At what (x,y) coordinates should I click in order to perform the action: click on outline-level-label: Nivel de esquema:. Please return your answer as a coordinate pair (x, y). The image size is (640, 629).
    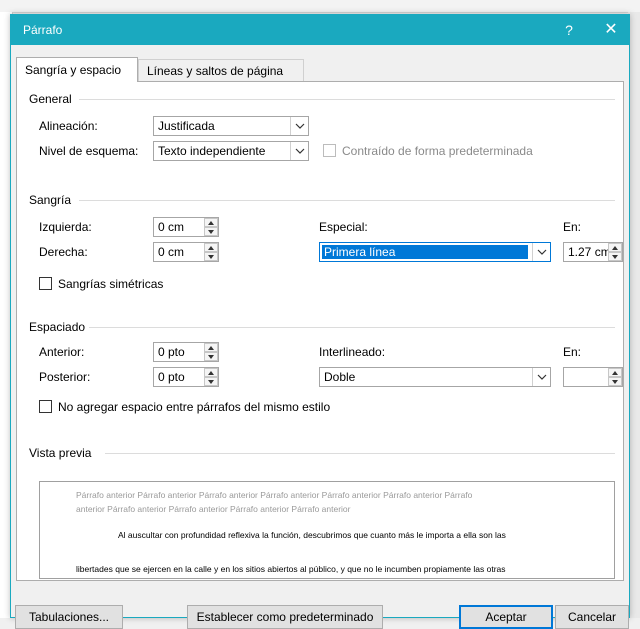
    Looking at the image, I should click on (89, 151).